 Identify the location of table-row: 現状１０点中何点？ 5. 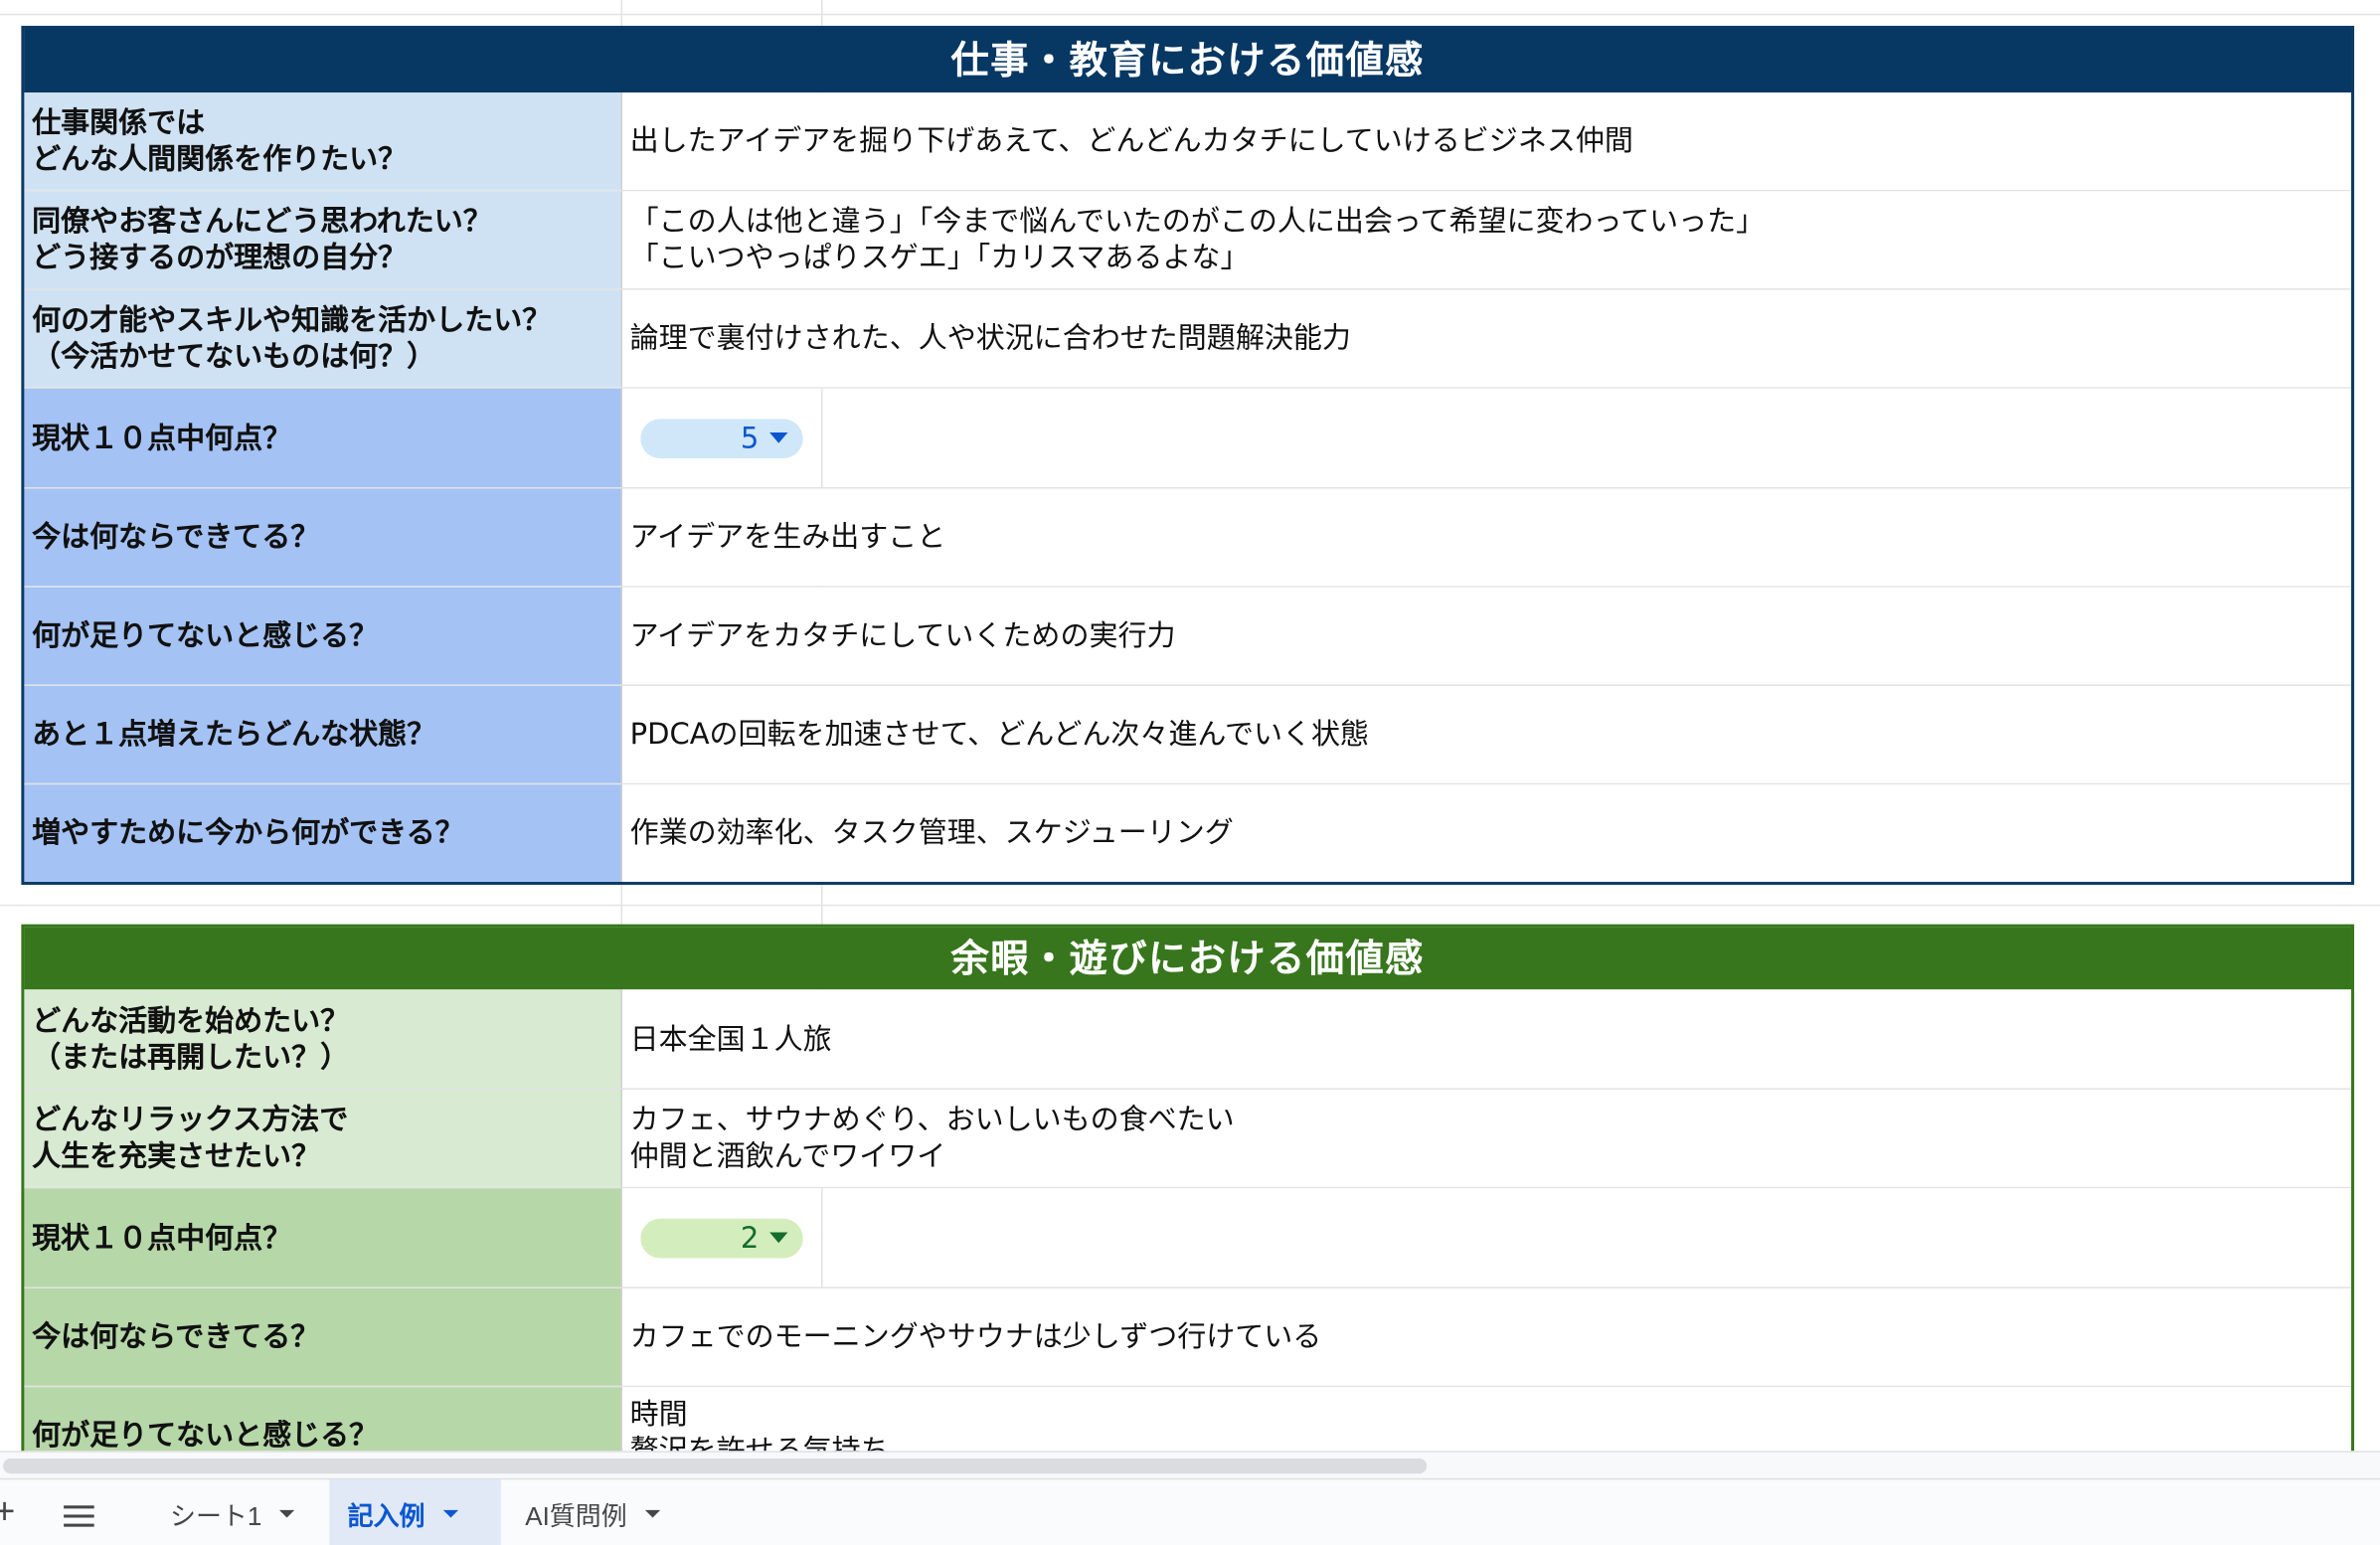
(1188, 439).